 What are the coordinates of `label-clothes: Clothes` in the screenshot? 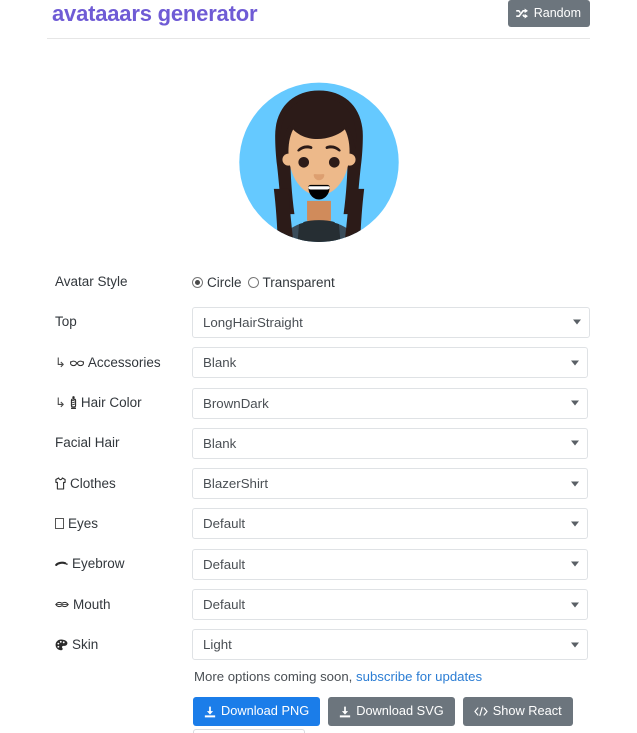 It's located at (85, 484).